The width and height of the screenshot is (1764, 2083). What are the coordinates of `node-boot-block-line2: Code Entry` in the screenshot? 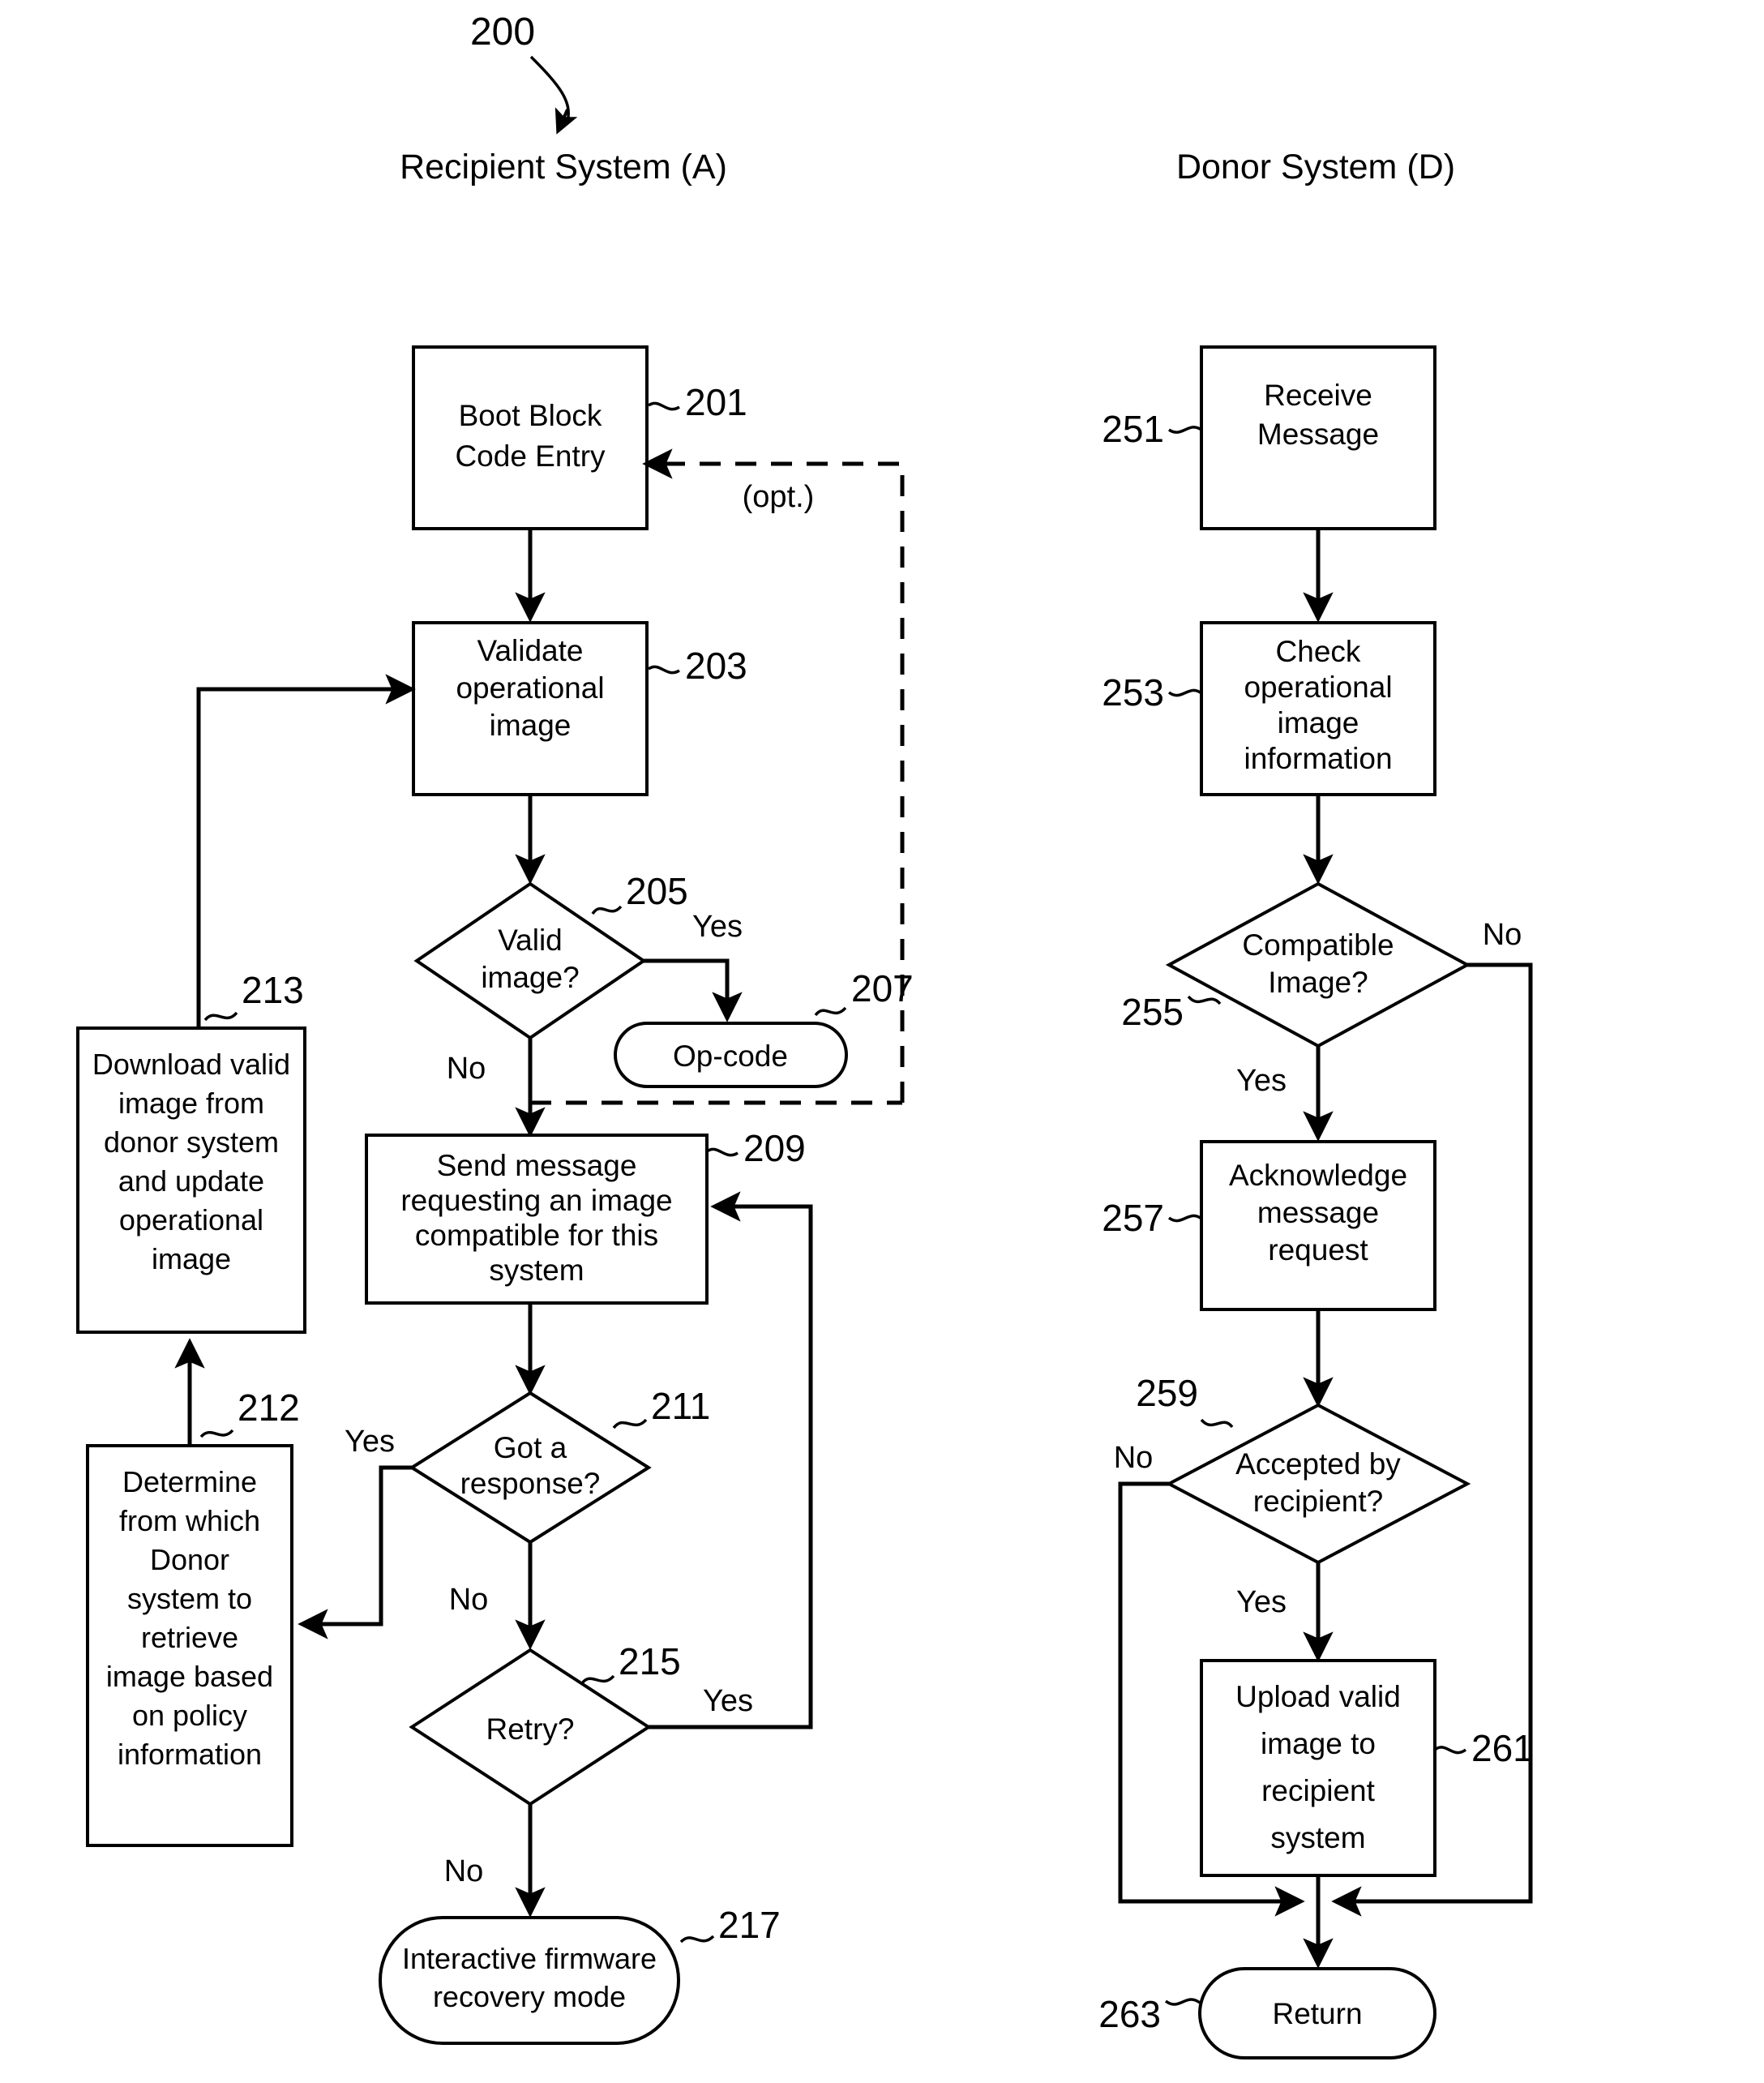 It's located at (530, 456).